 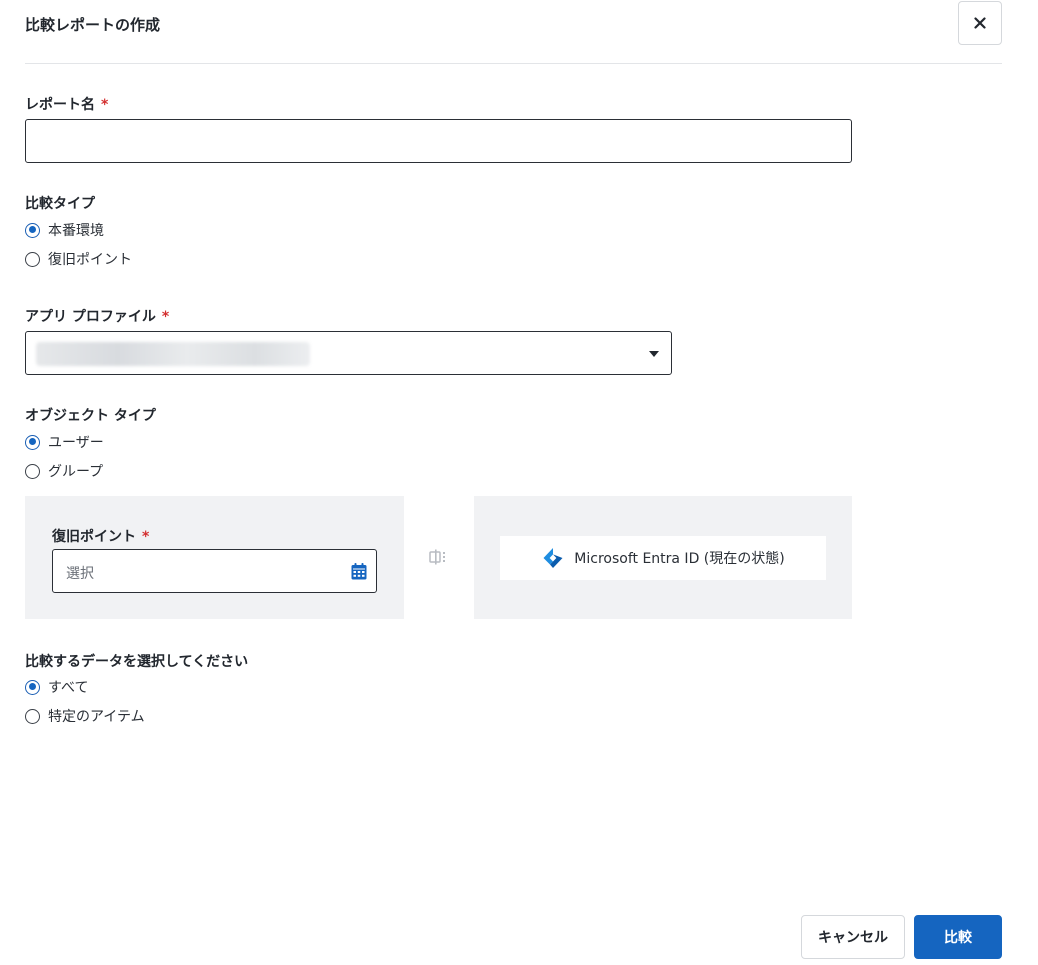 I want to click on compare-target-panel: Microsoft Entra ID (現在の状態), so click(x=663, y=557).